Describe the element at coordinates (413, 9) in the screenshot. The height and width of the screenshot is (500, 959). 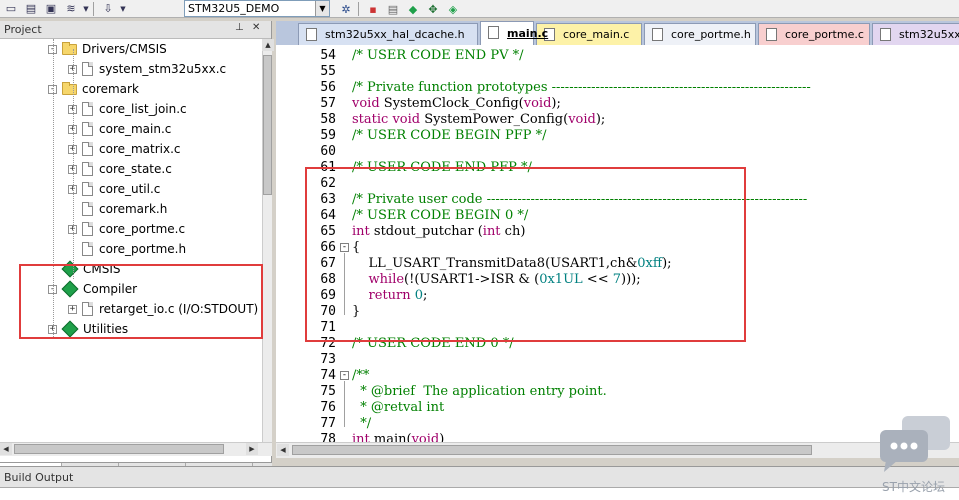
I see `manage-icon: ◆` at that location.